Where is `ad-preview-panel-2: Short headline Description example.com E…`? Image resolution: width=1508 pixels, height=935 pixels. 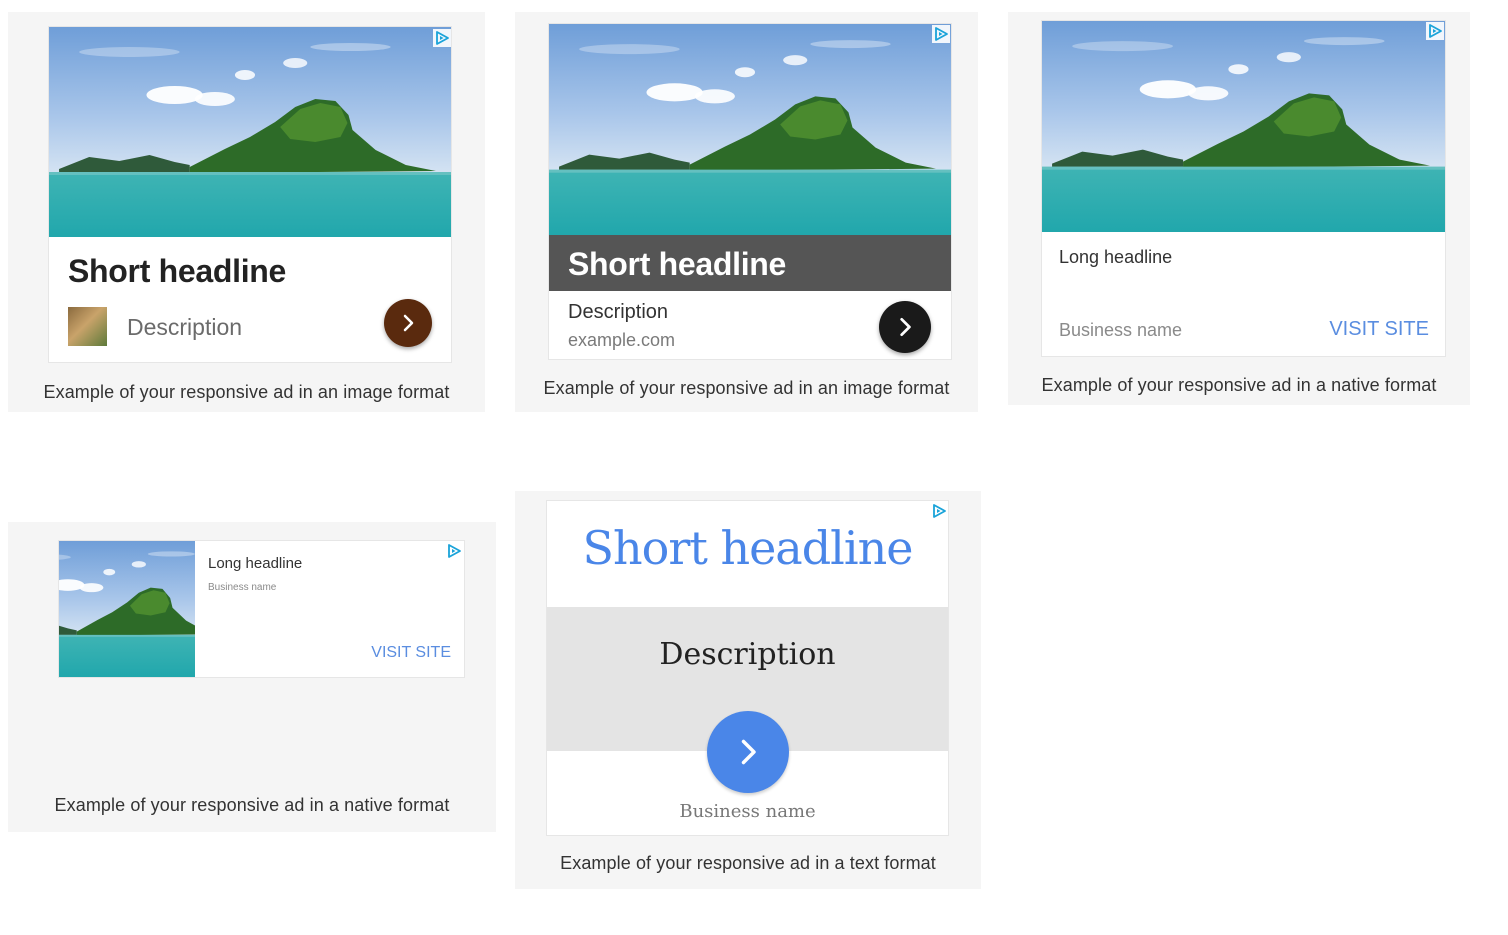 ad-preview-panel-2: Short headline Description example.com E… is located at coordinates (746, 212).